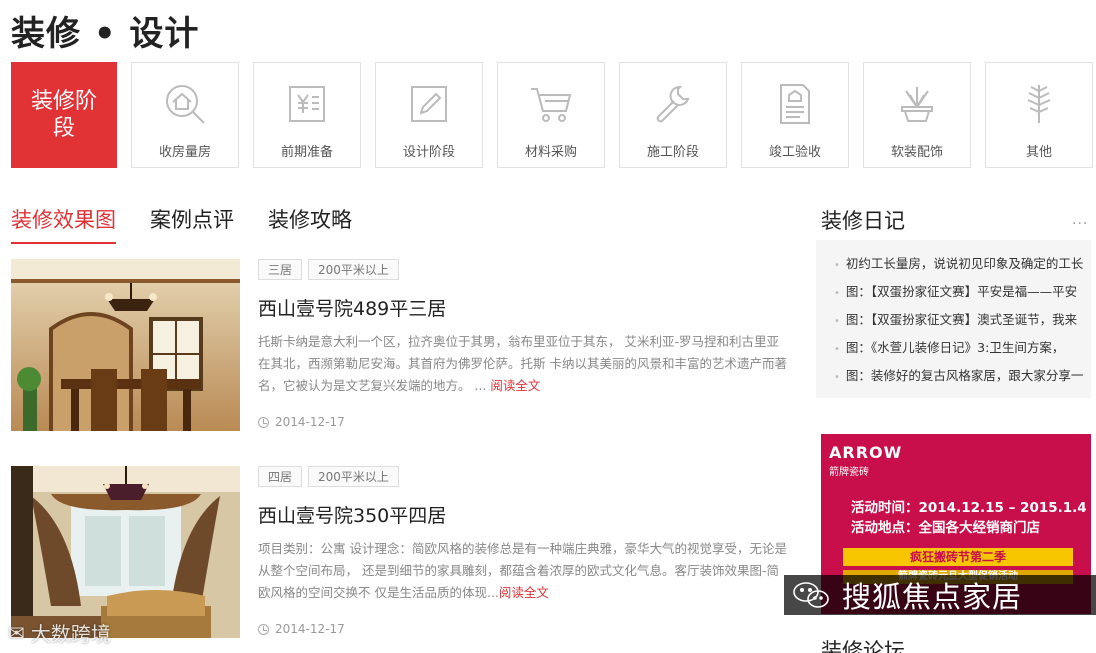 The height and width of the screenshot is (653, 1096). I want to click on watermark-text: 搜狐焦点家居, so click(932, 597).